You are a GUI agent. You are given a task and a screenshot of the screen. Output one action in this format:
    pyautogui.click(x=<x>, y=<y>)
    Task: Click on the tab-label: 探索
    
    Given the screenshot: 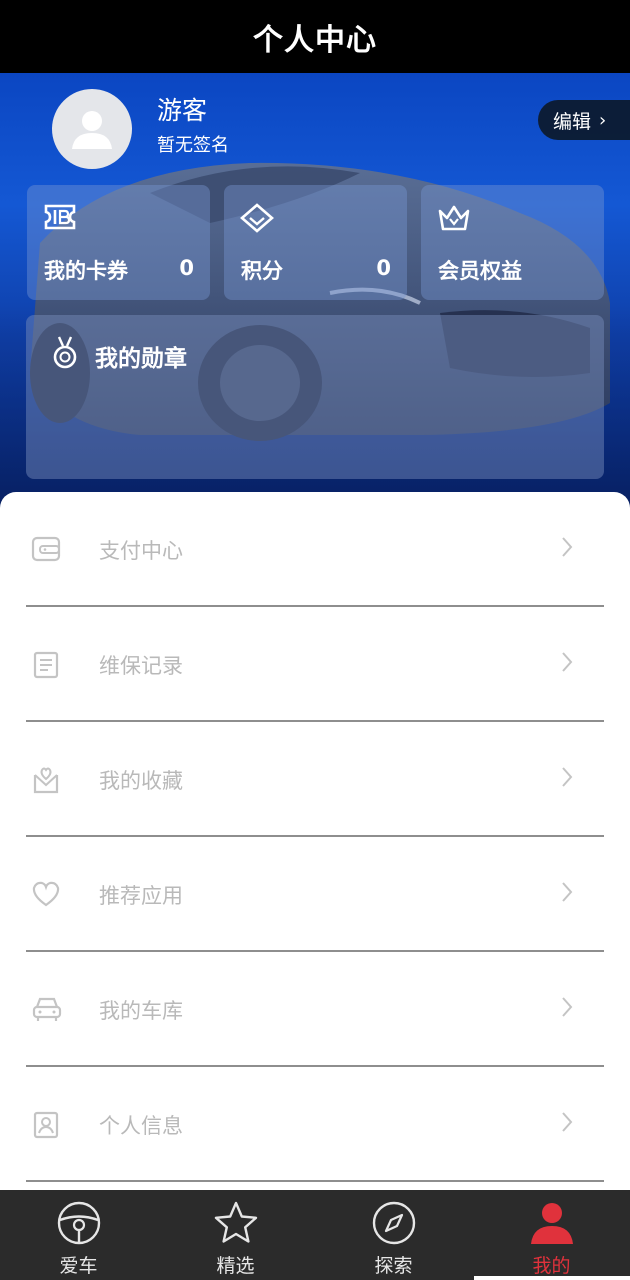 What is the action you would take?
    pyautogui.click(x=393, y=1266)
    